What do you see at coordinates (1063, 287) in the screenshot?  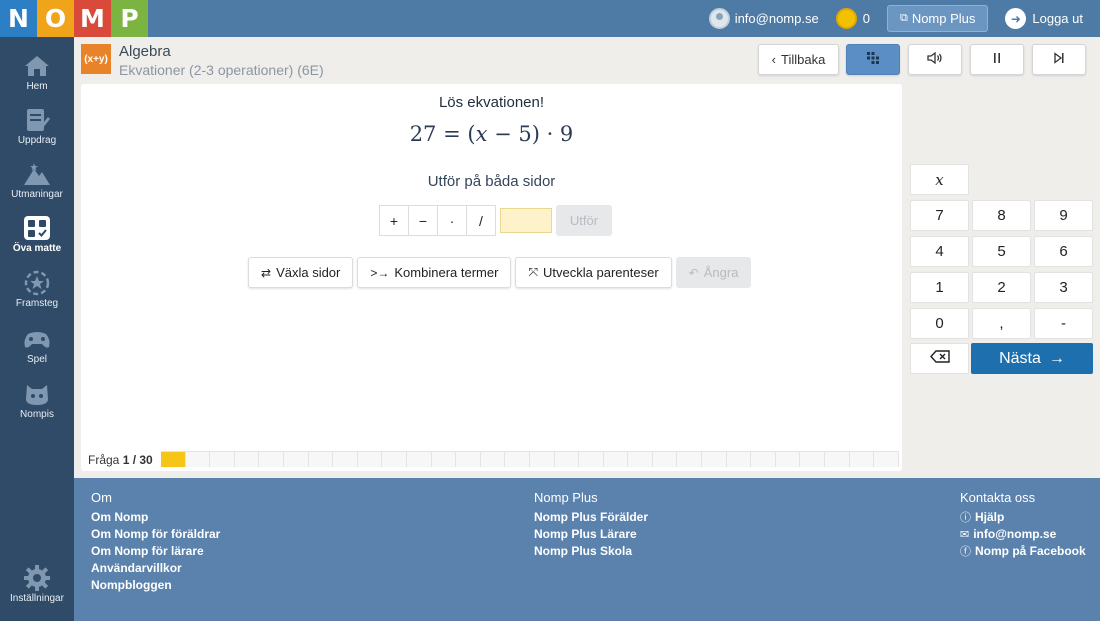 I see `keypad-key-3: 3` at bounding box center [1063, 287].